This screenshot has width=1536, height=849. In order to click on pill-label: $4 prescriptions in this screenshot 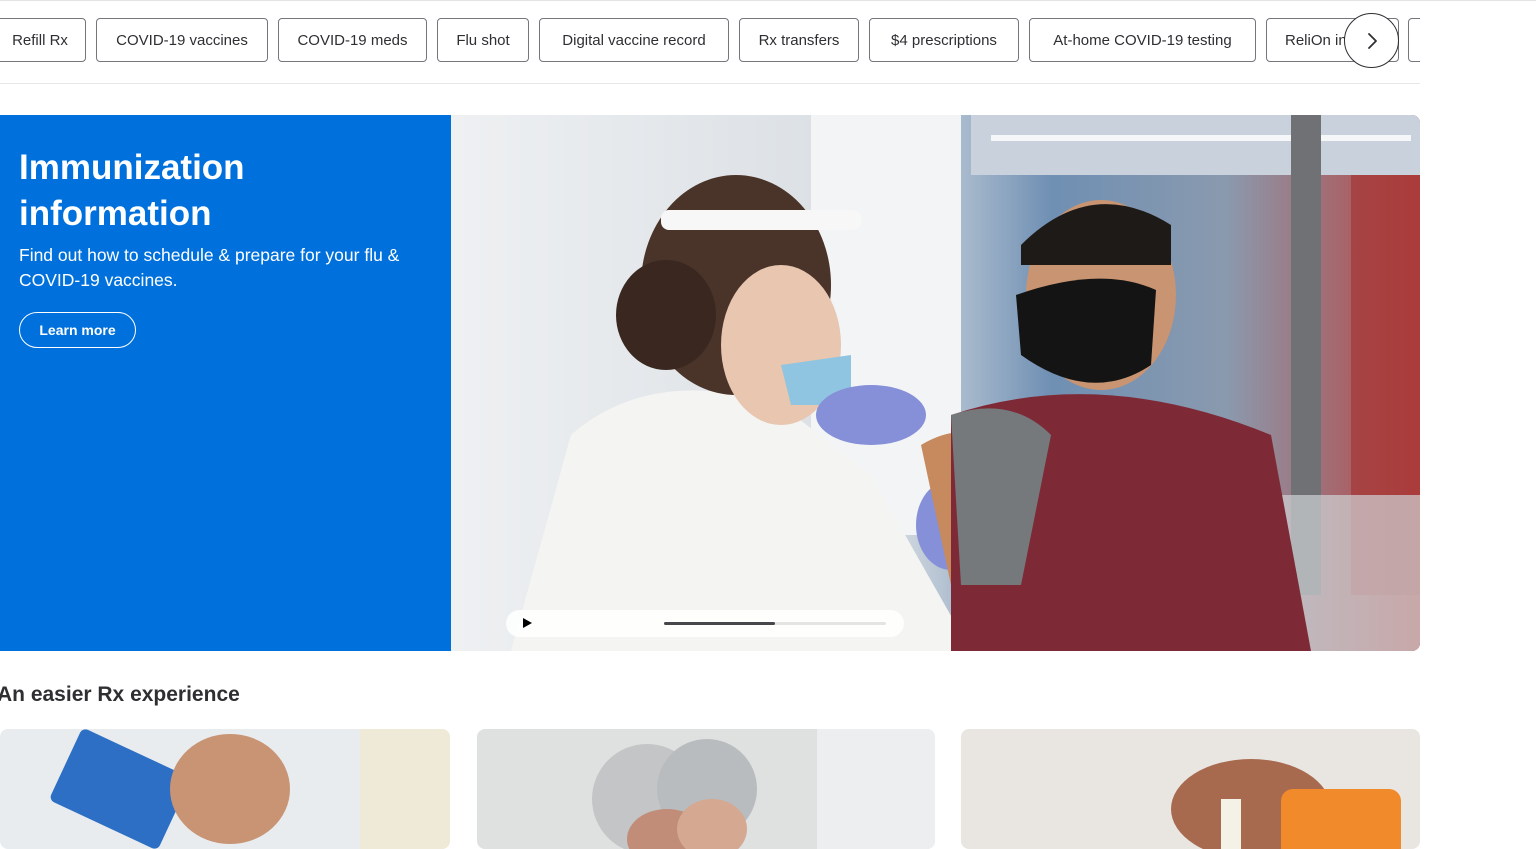, I will do `click(944, 40)`.